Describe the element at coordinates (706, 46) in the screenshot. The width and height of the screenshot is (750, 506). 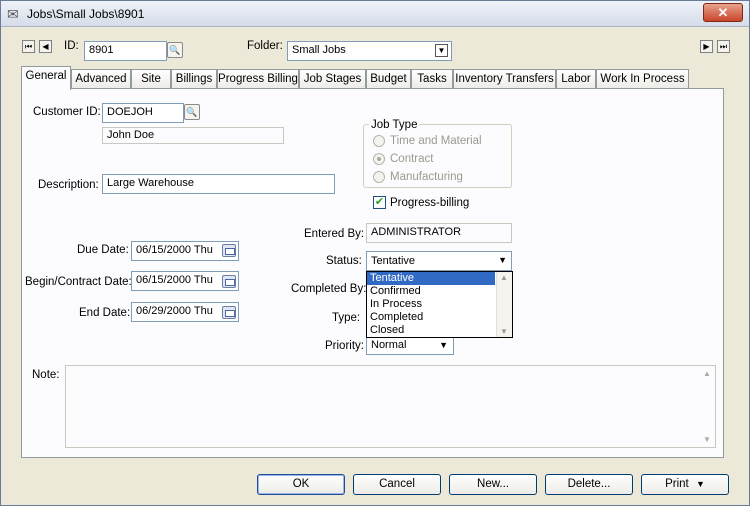
I see `next-record-icon: ▶` at that location.